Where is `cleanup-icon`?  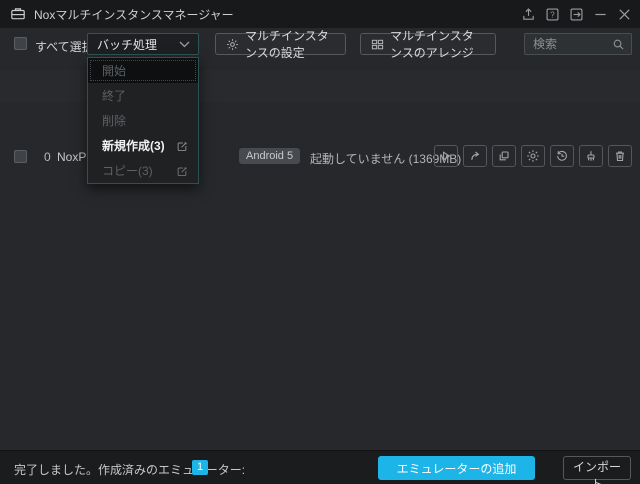 cleanup-icon is located at coordinates (591, 156).